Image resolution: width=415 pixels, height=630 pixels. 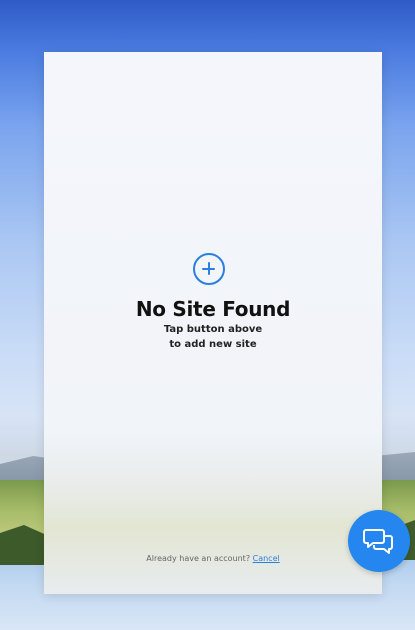 What do you see at coordinates (213, 329) in the screenshot?
I see `empty-state-hint: Tap button above` at bounding box center [213, 329].